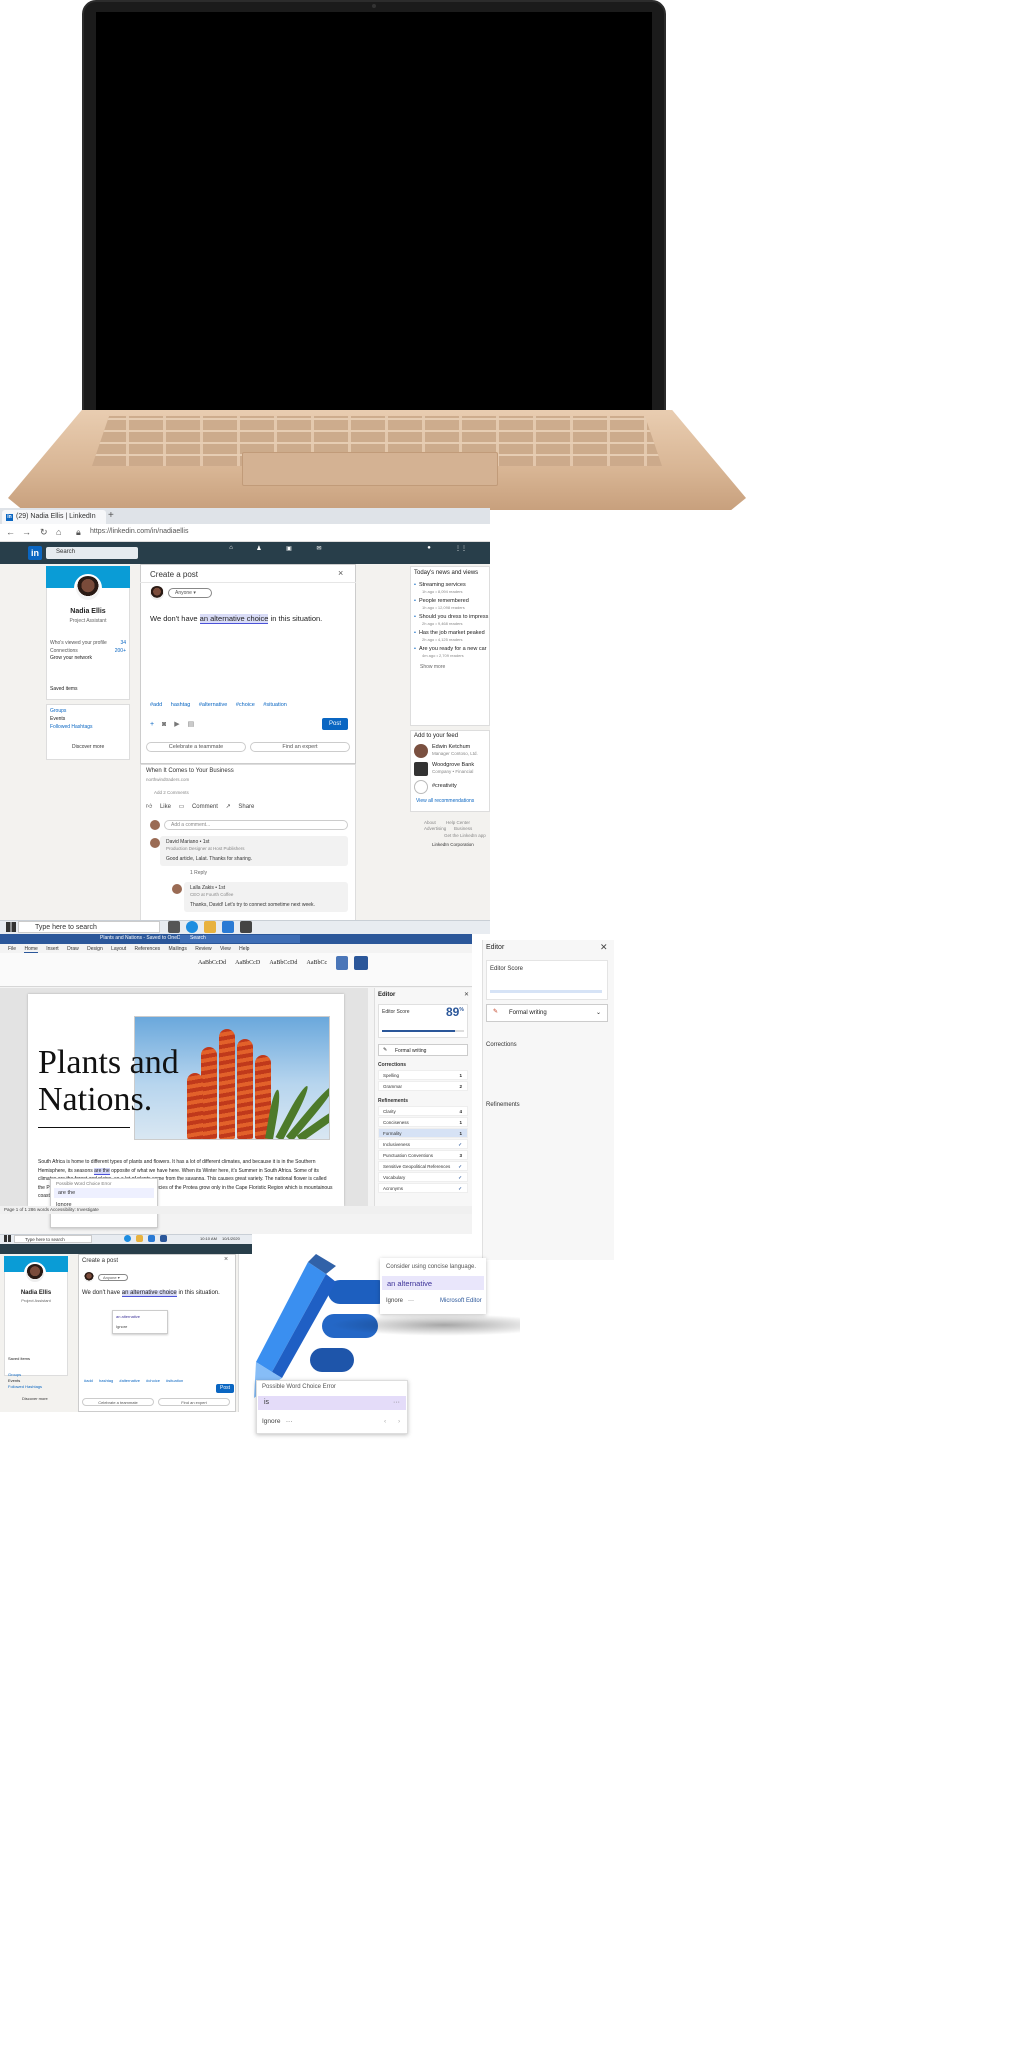 The height and width of the screenshot is (2048, 1024). Describe the element at coordinates (198, 873) in the screenshot. I see `replies-link: 1 Reply` at that location.